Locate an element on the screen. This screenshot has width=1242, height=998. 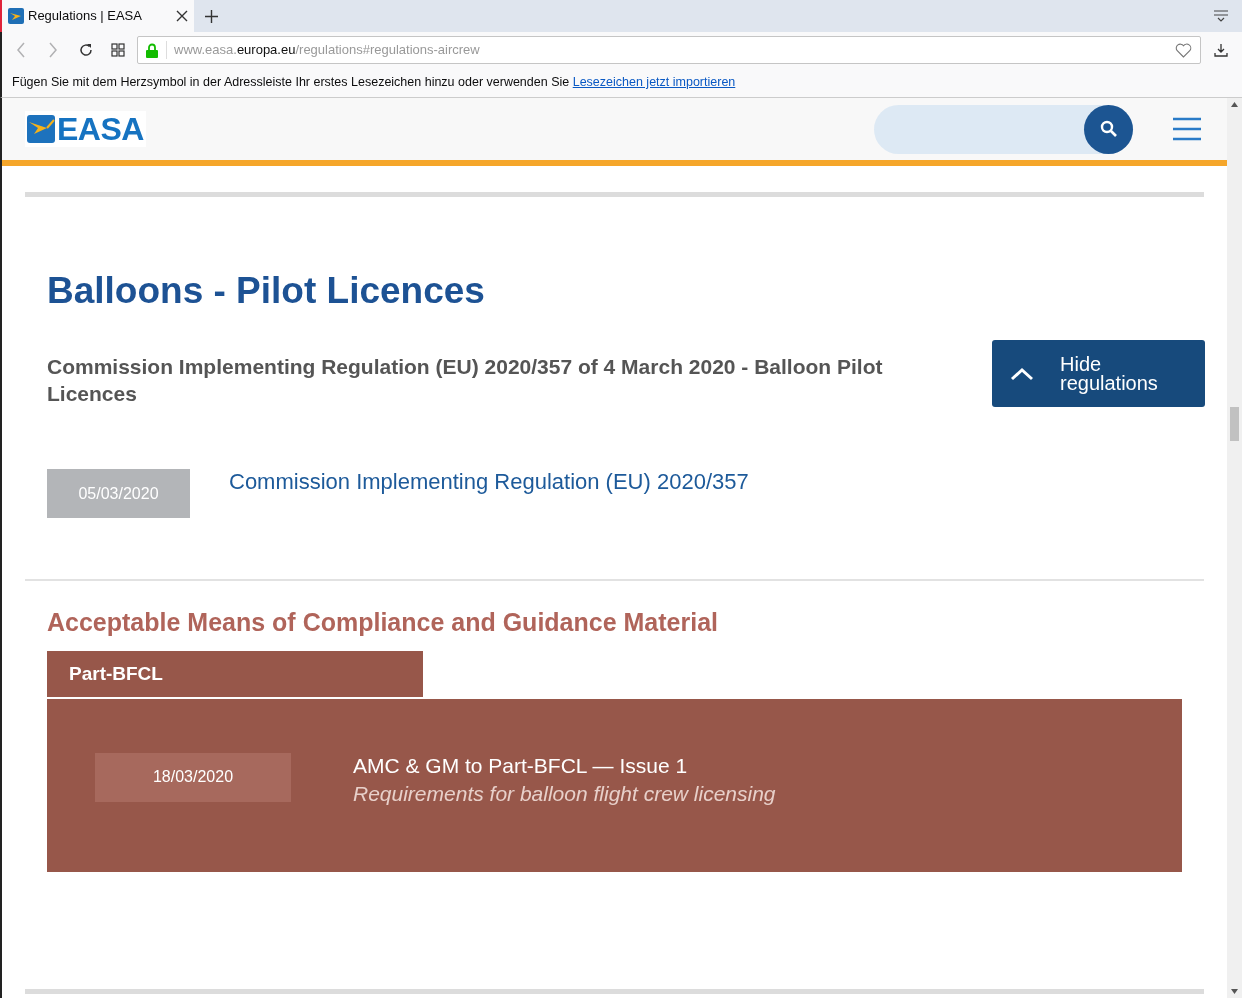
scroll-down-icon is located at coordinates (1234, 991).